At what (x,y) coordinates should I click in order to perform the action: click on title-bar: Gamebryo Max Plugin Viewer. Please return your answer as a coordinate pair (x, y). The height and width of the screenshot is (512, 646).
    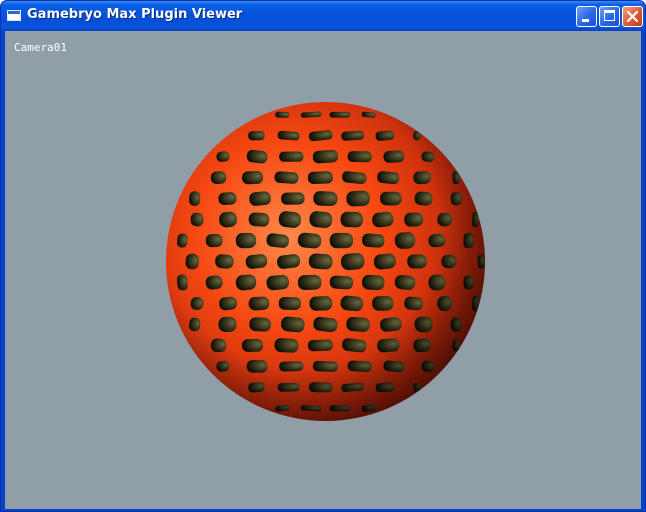
    Looking at the image, I should click on (323, 16).